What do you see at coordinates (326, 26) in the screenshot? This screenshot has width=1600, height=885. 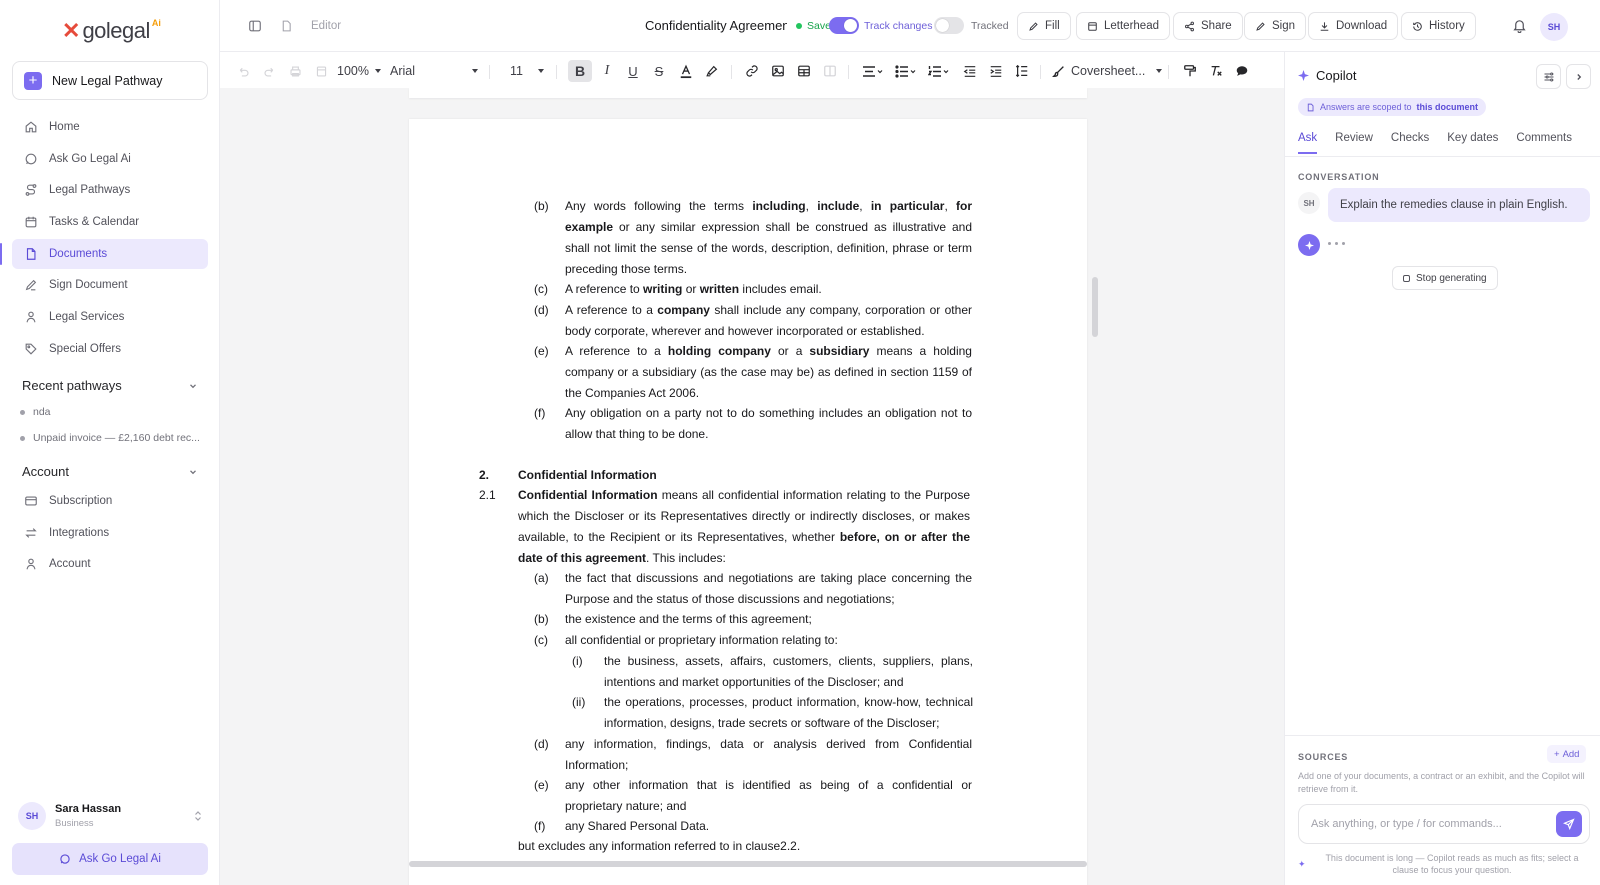 I see `editor-breadcrumb: Editor` at bounding box center [326, 26].